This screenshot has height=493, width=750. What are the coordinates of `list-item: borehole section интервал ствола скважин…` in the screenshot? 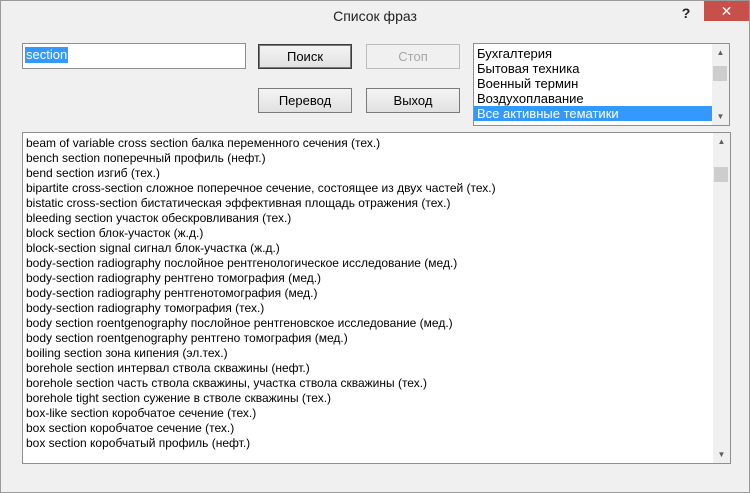 It's located at (368, 368).